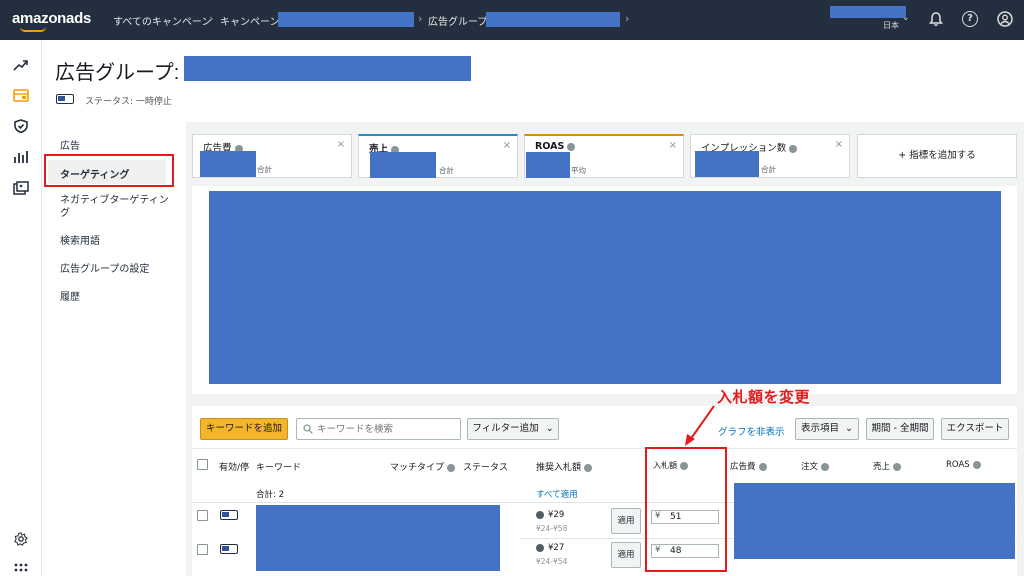 The width and height of the screenshot is (1024, 576). I want to click on metric-card-roas: ROAS × 平均, so click(604, 156).